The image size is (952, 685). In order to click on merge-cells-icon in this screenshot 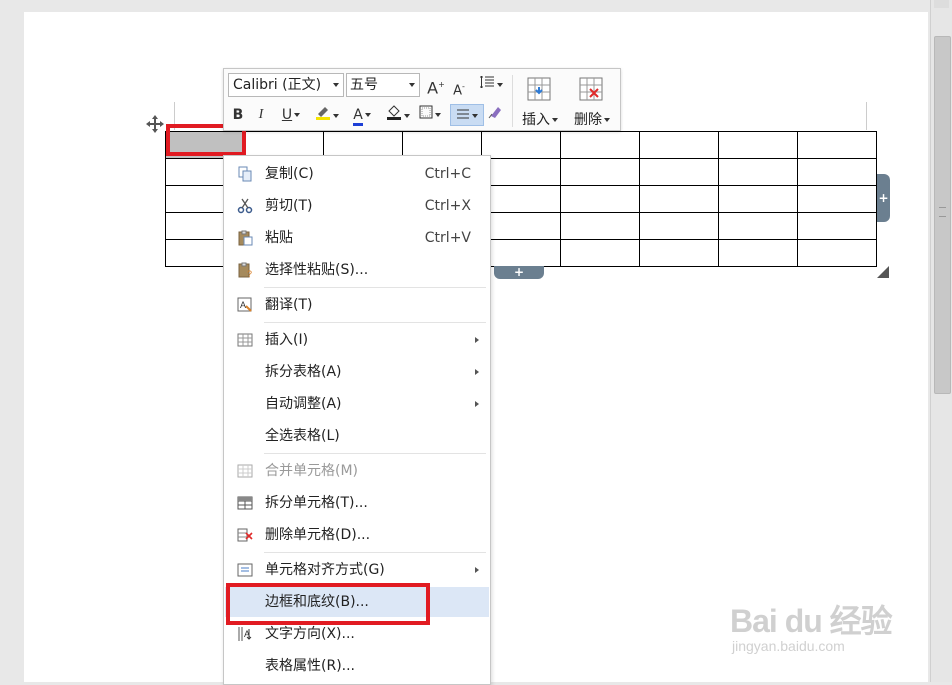, I will do `click(245, 471)`.